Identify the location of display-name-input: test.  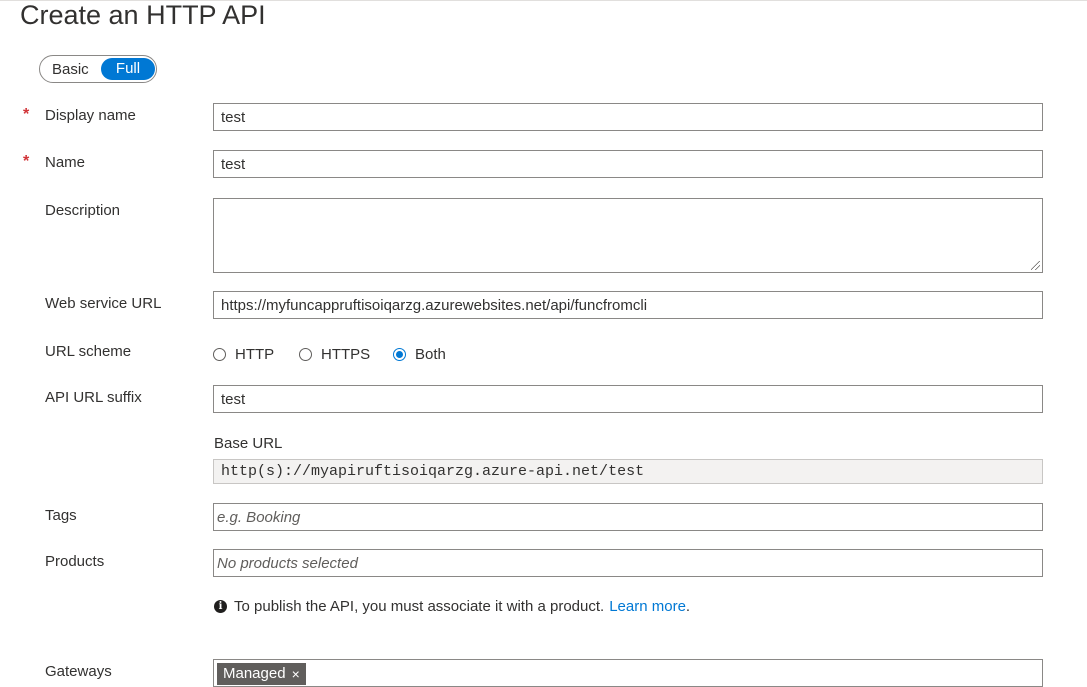
(628, 117).